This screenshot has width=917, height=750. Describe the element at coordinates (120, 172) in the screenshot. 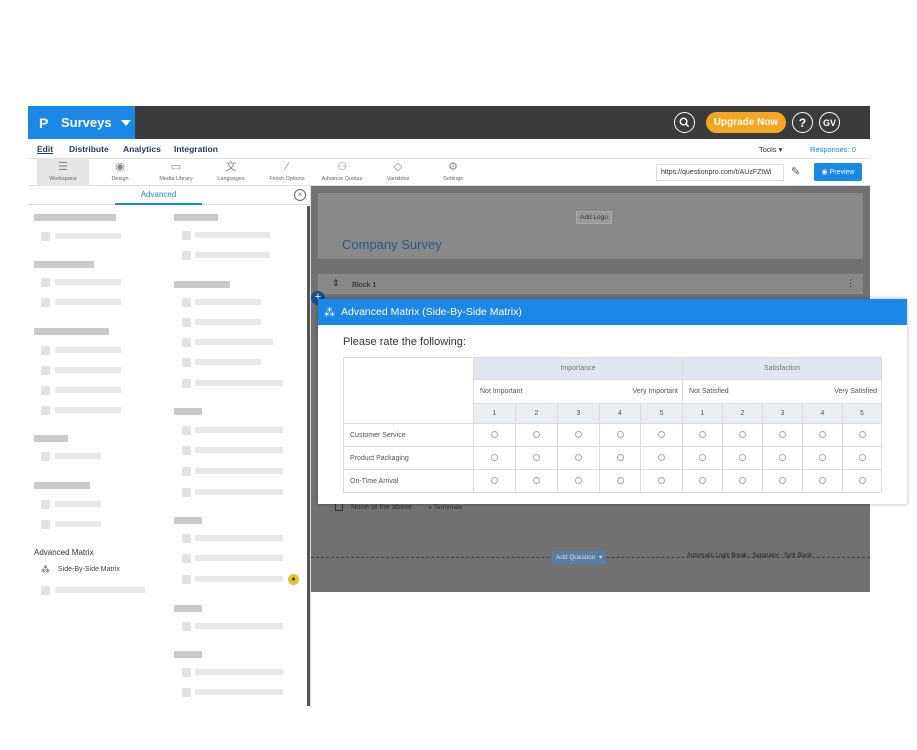

I see `tool-design: ◉ Design` at that location.